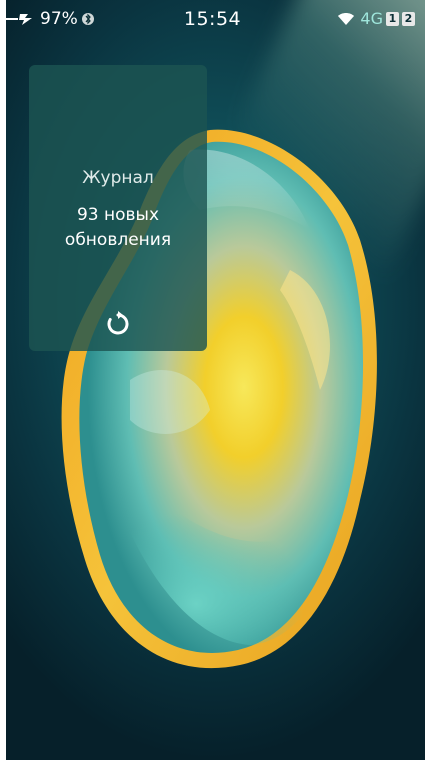  Describe the element at coordinates (118, 178) in the screenshot. I see `widget-title: Журнал` at that location.